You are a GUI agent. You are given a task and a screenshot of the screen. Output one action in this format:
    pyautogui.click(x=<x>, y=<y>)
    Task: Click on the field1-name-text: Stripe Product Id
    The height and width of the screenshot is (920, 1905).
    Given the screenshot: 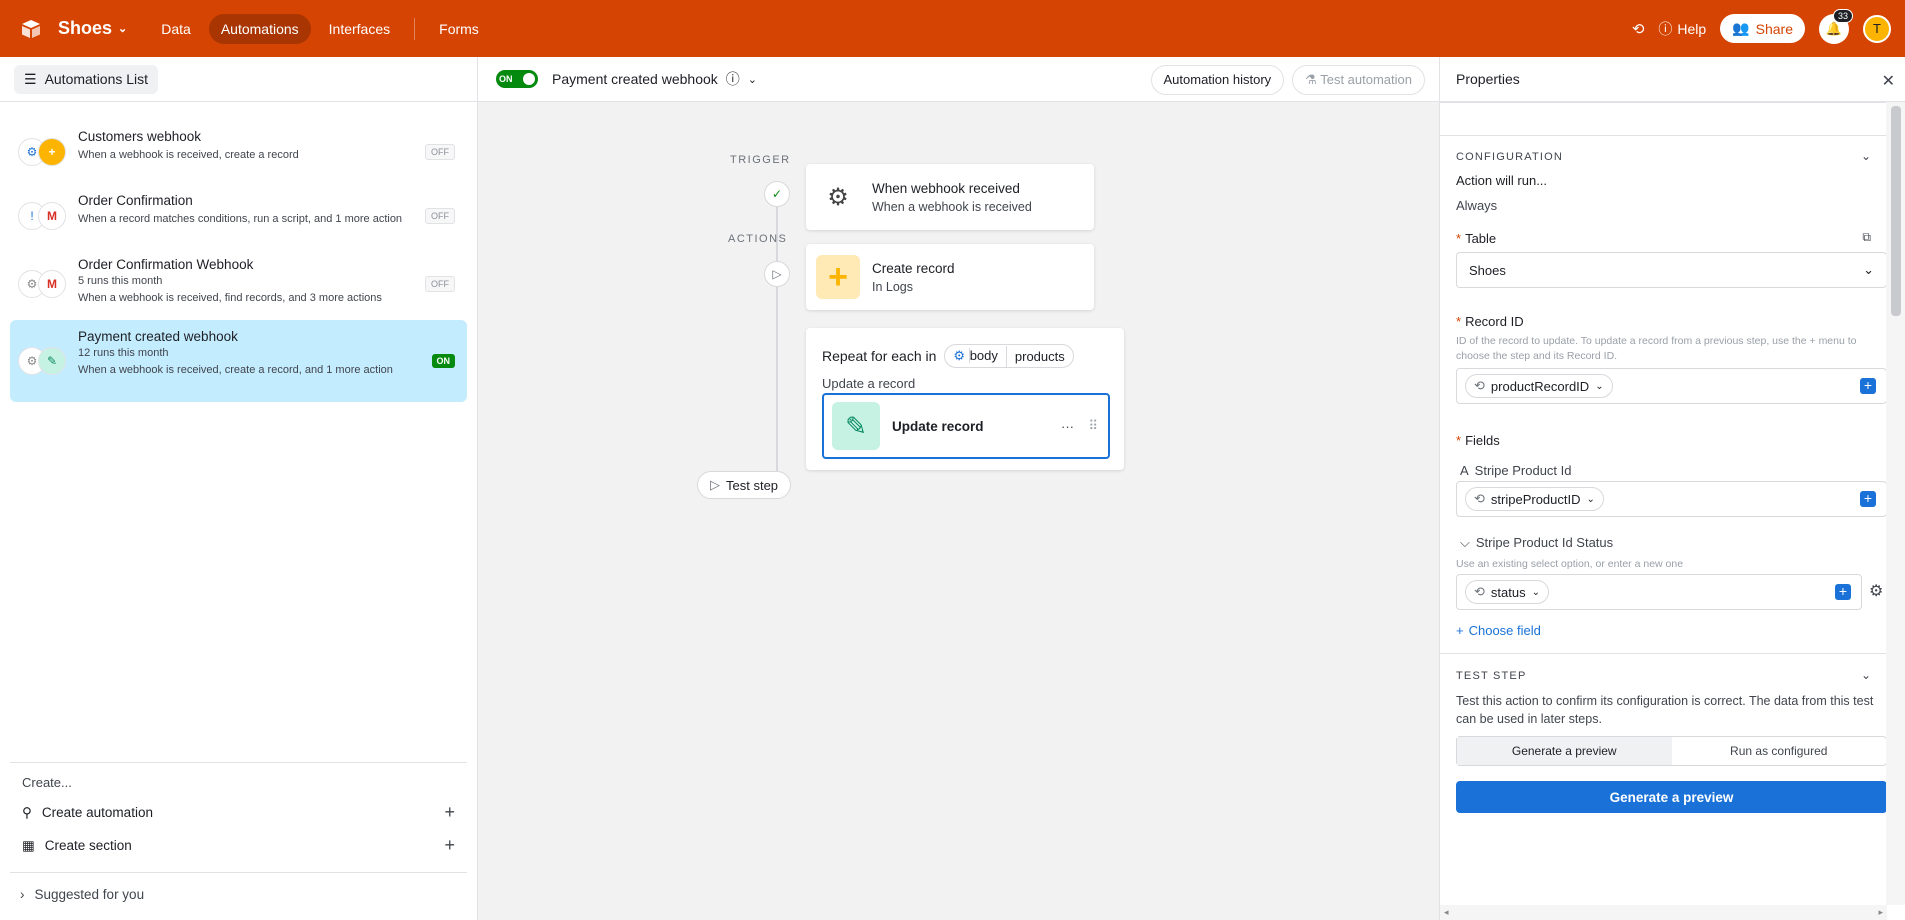 What is the action you would take?
    pyautogui.click(x=1523, y=470)
    